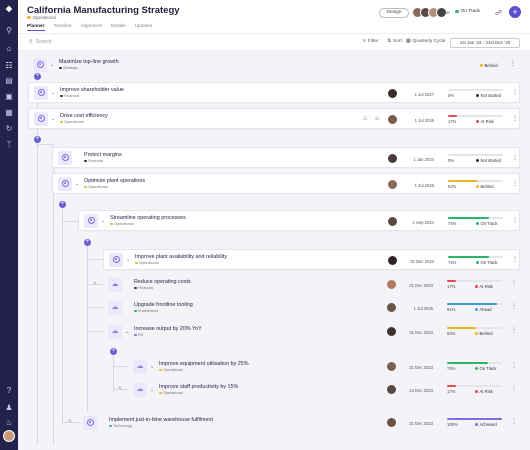 The width and height of the screenshot is (530, 450). I want to click on objective-title: Improve equipment utilisation by 25%, so click(204, 364).